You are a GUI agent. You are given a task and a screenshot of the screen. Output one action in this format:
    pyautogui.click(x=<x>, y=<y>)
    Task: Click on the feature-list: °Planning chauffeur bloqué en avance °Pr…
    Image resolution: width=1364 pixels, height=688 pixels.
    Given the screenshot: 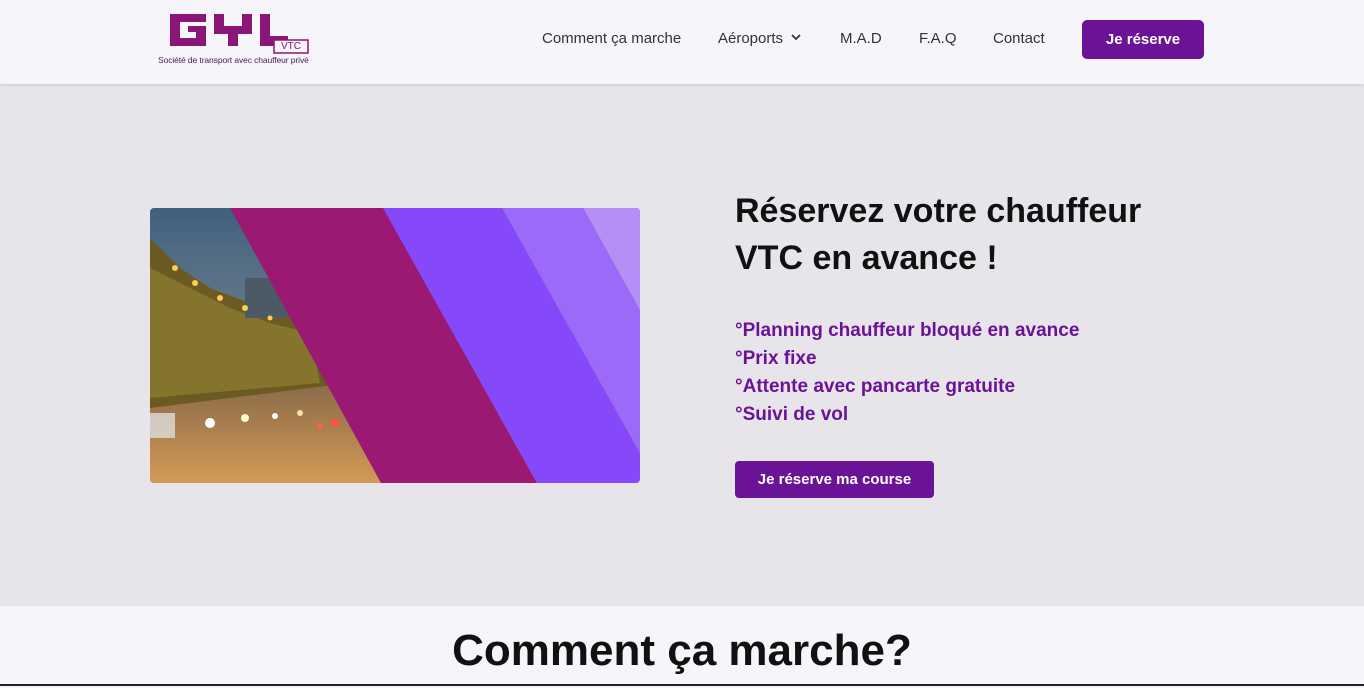 What is the action you would take?
    pyautogui.click(x=907, y=373)
    